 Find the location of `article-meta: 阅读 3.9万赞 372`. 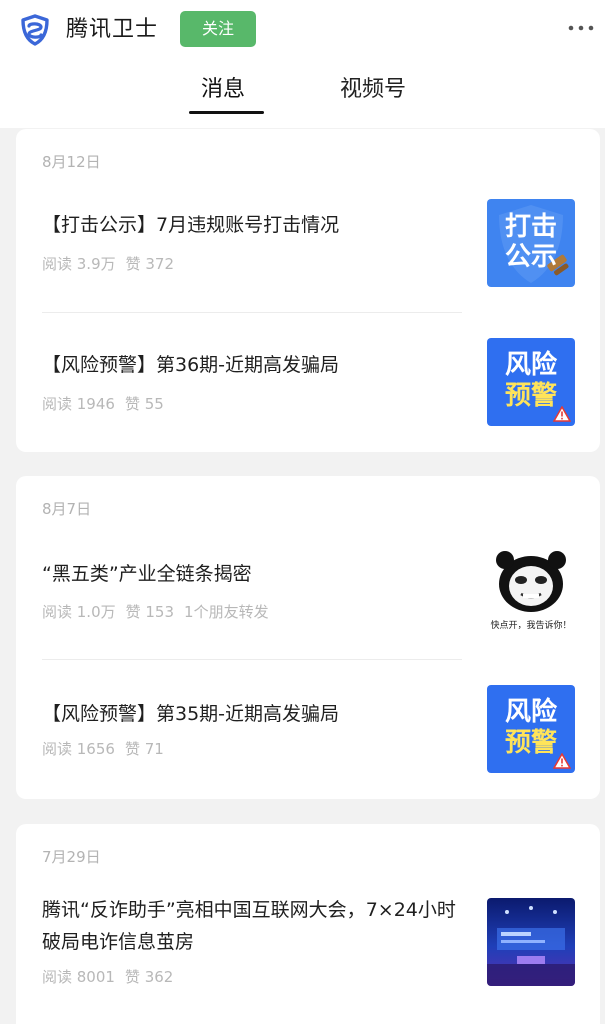

article-meta: 阅读 3.9万赞 372 is located at coordinates (113, 263).